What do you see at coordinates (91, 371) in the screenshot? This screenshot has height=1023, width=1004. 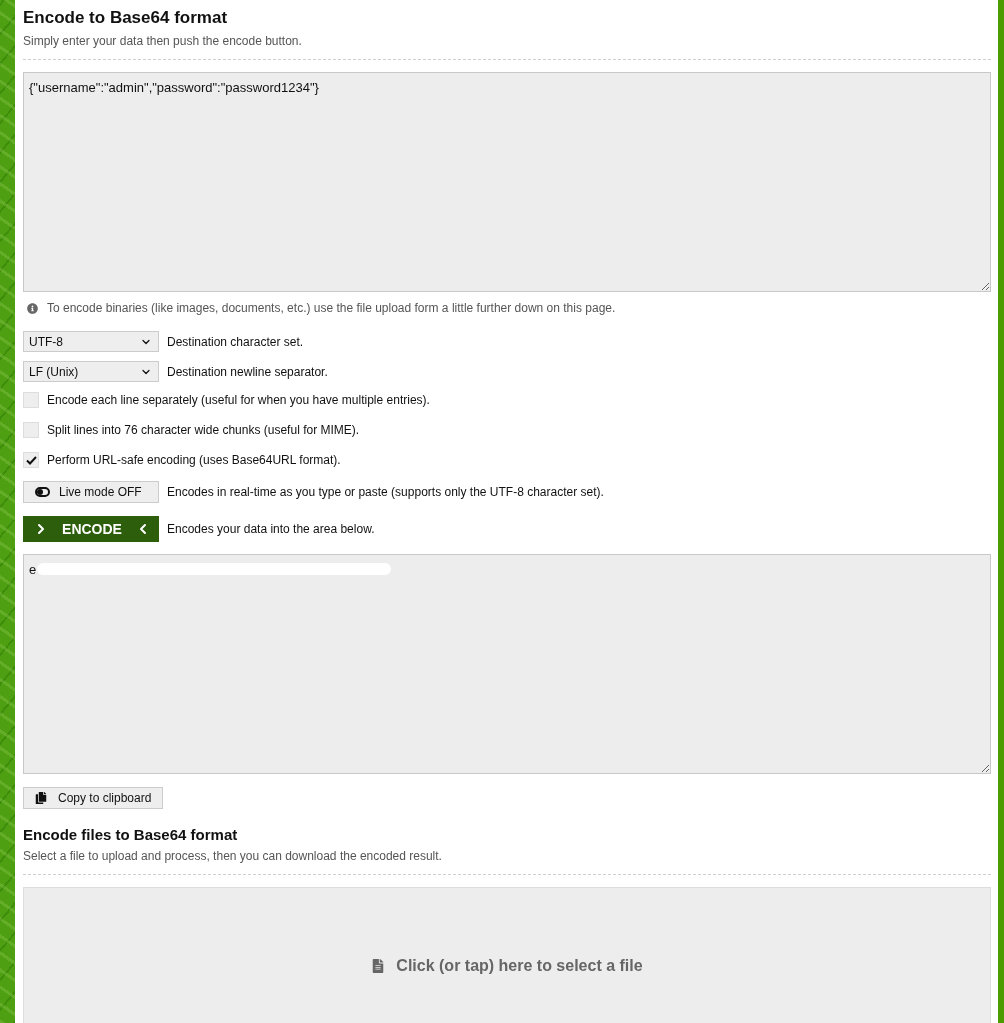 I see `dropdown-select: LF (Unix)` at bounding box center [91, 371].